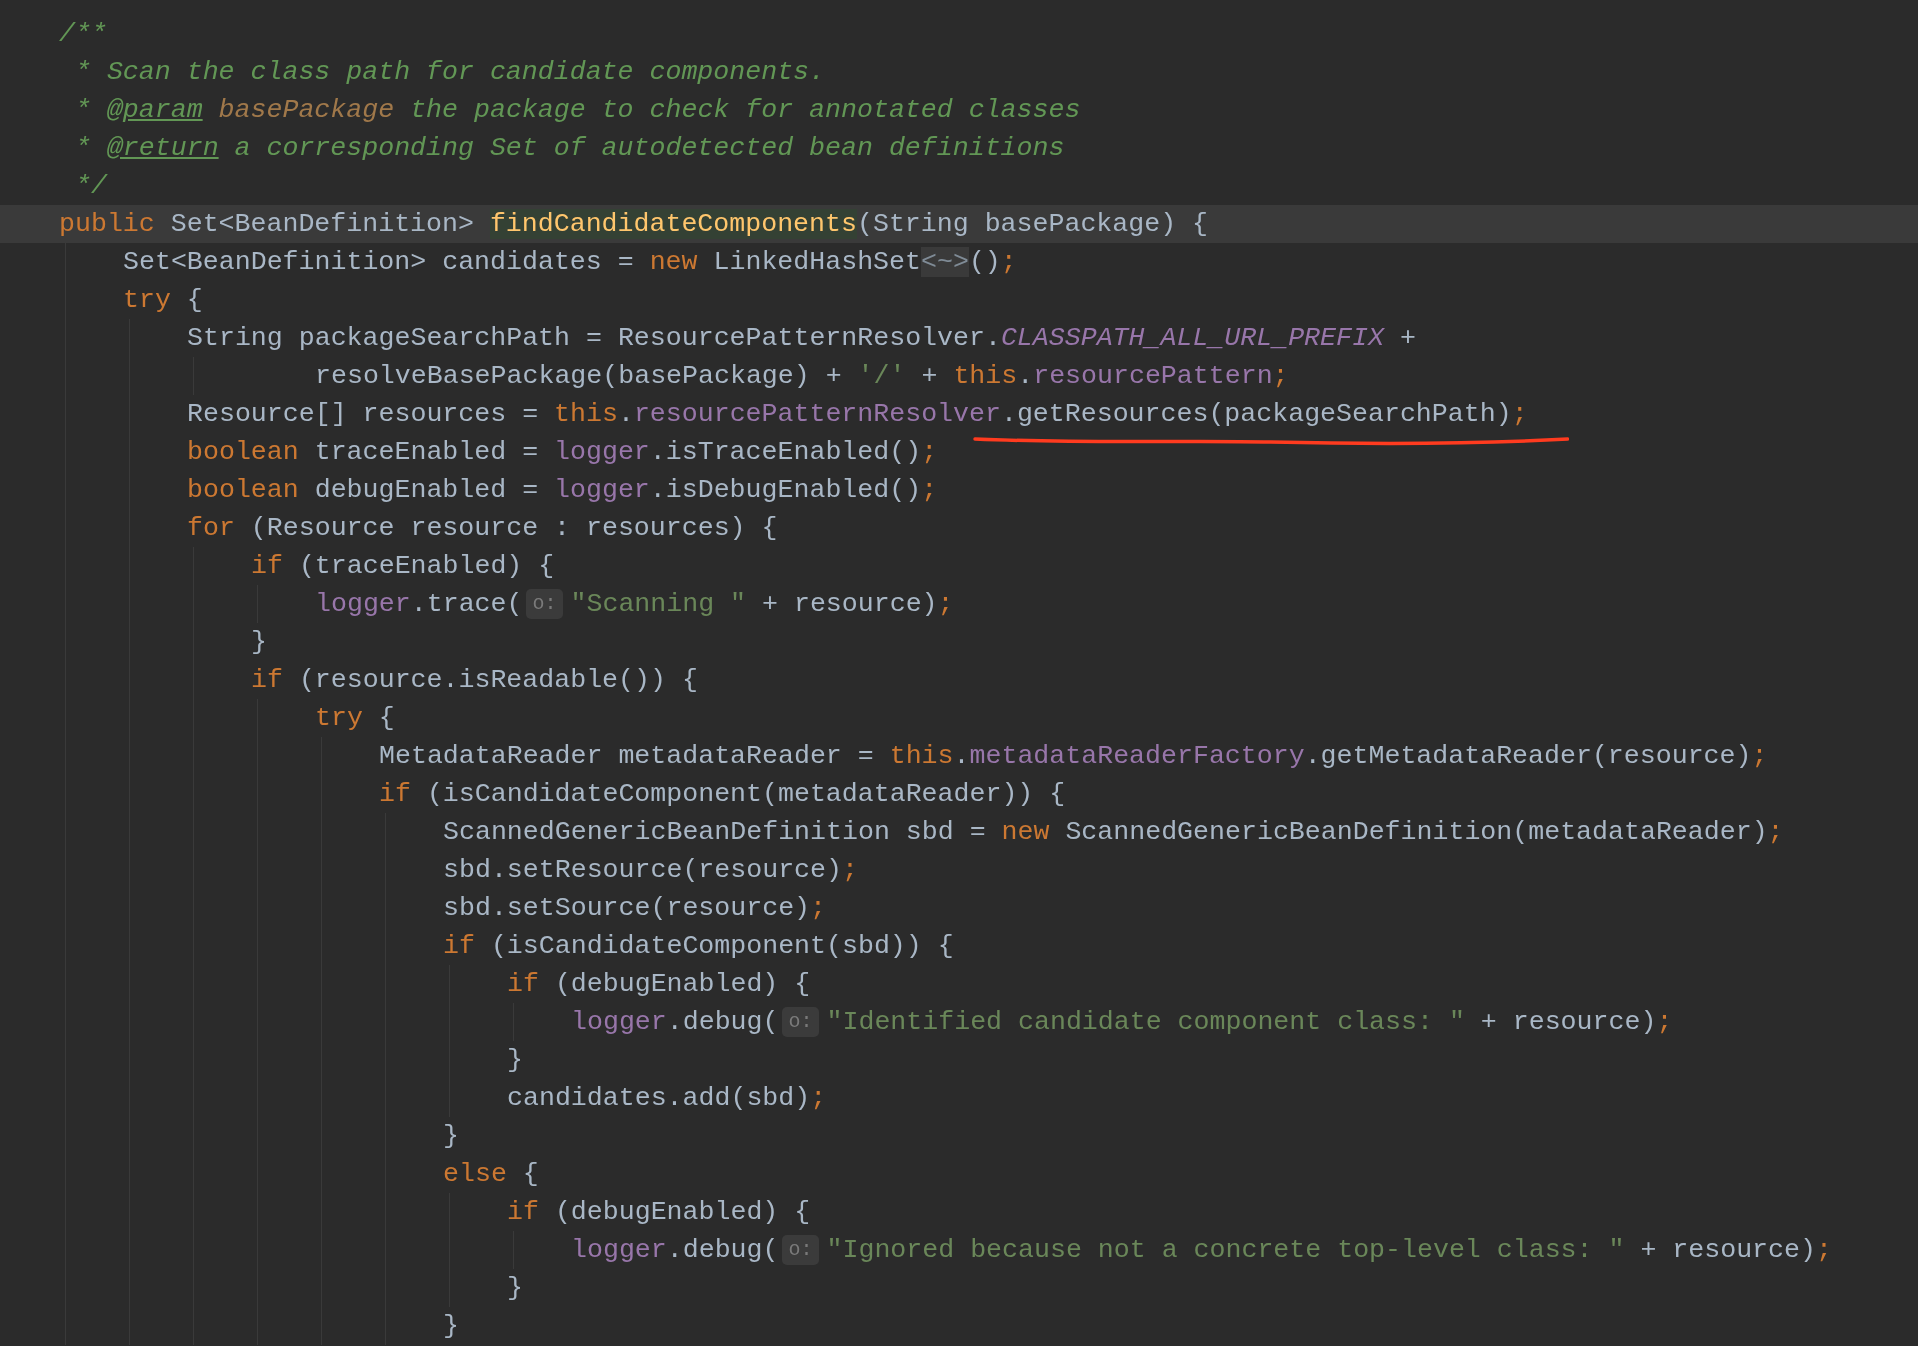  I want to click on code-text: sbd.setResource(resource);, so click(650, 870).